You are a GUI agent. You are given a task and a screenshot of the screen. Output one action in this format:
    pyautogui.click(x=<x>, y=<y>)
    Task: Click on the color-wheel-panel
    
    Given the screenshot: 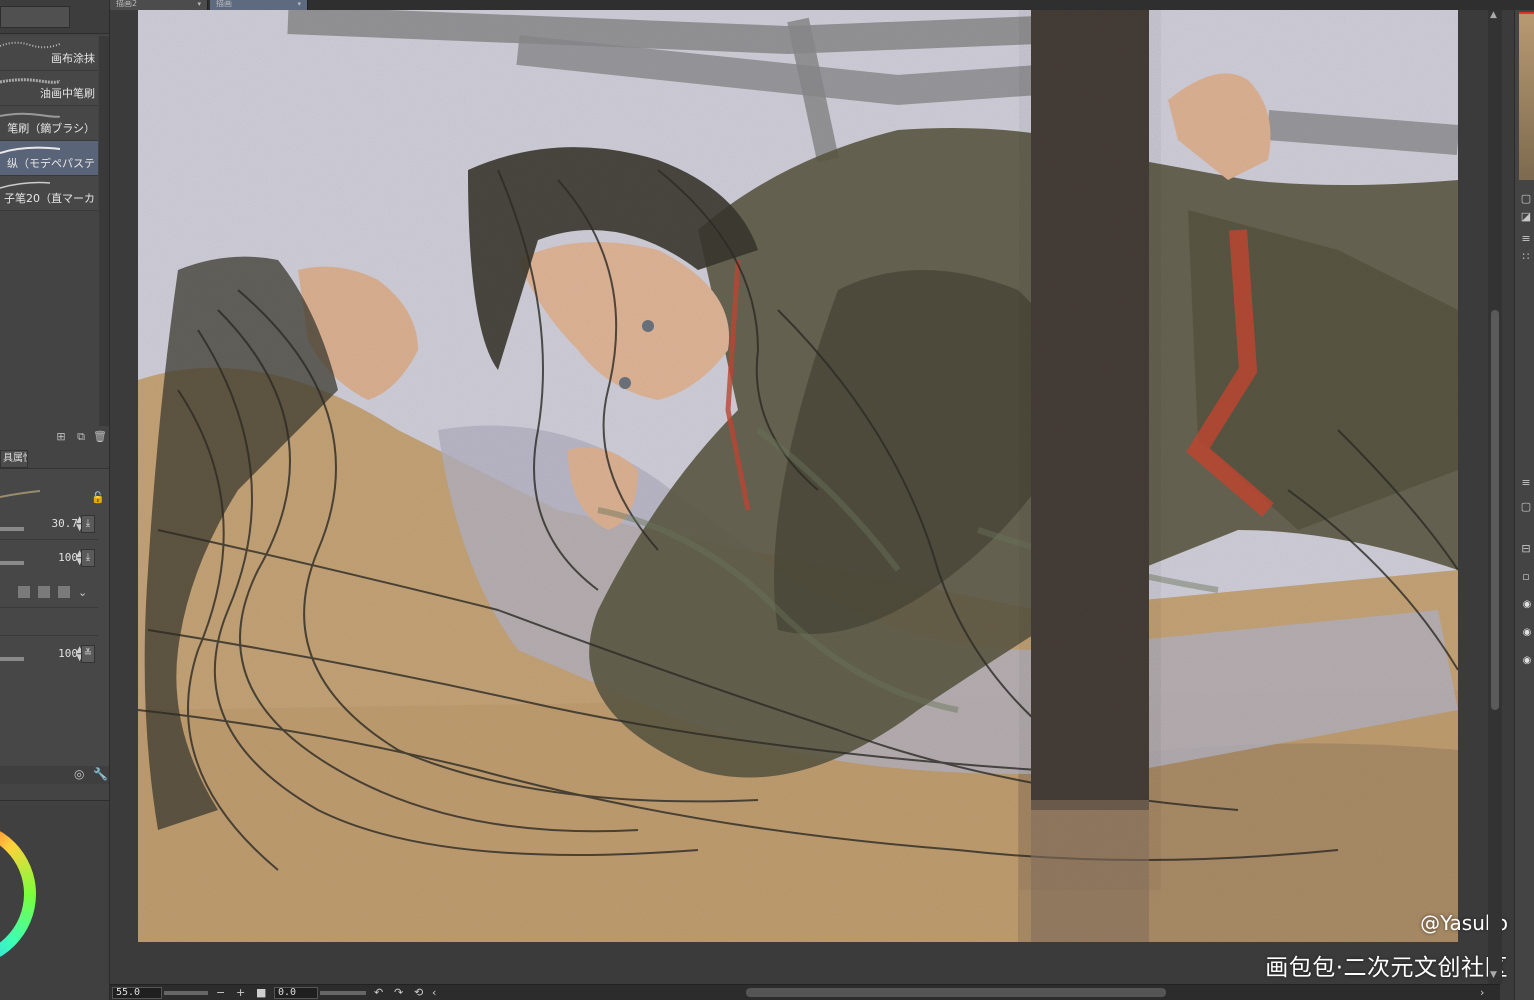 What is the action you would take?
    pyautogui.click(x=54, y=900)
    